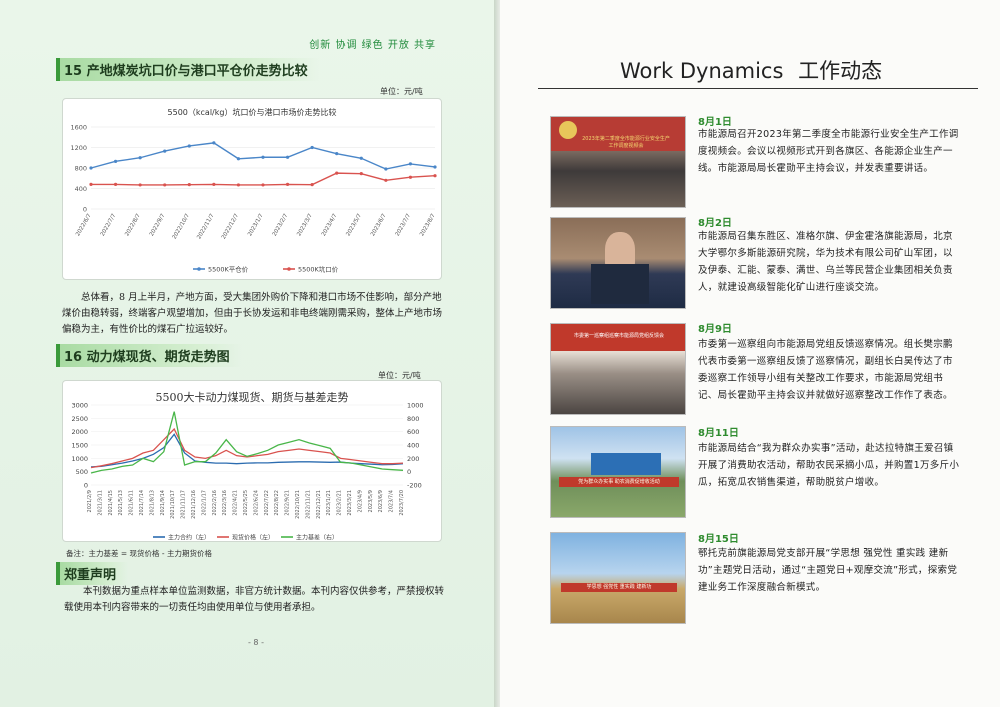  What do you see at coordinates (81, 189) in the screenshot?
I see `y-tick-label: 400` at bounding box center [81, 189].